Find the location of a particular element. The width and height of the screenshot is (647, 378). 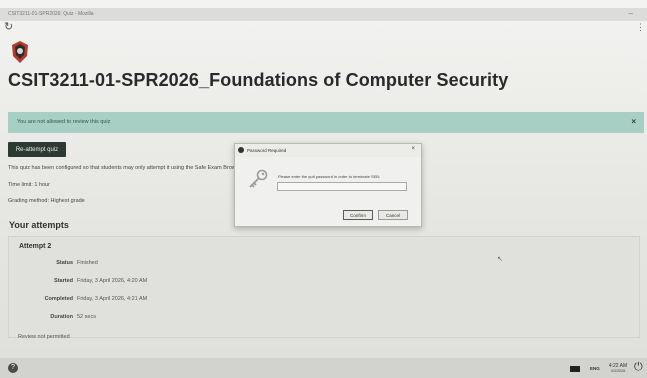

confirm-button: Confirm is located at coordinates (358, 215).